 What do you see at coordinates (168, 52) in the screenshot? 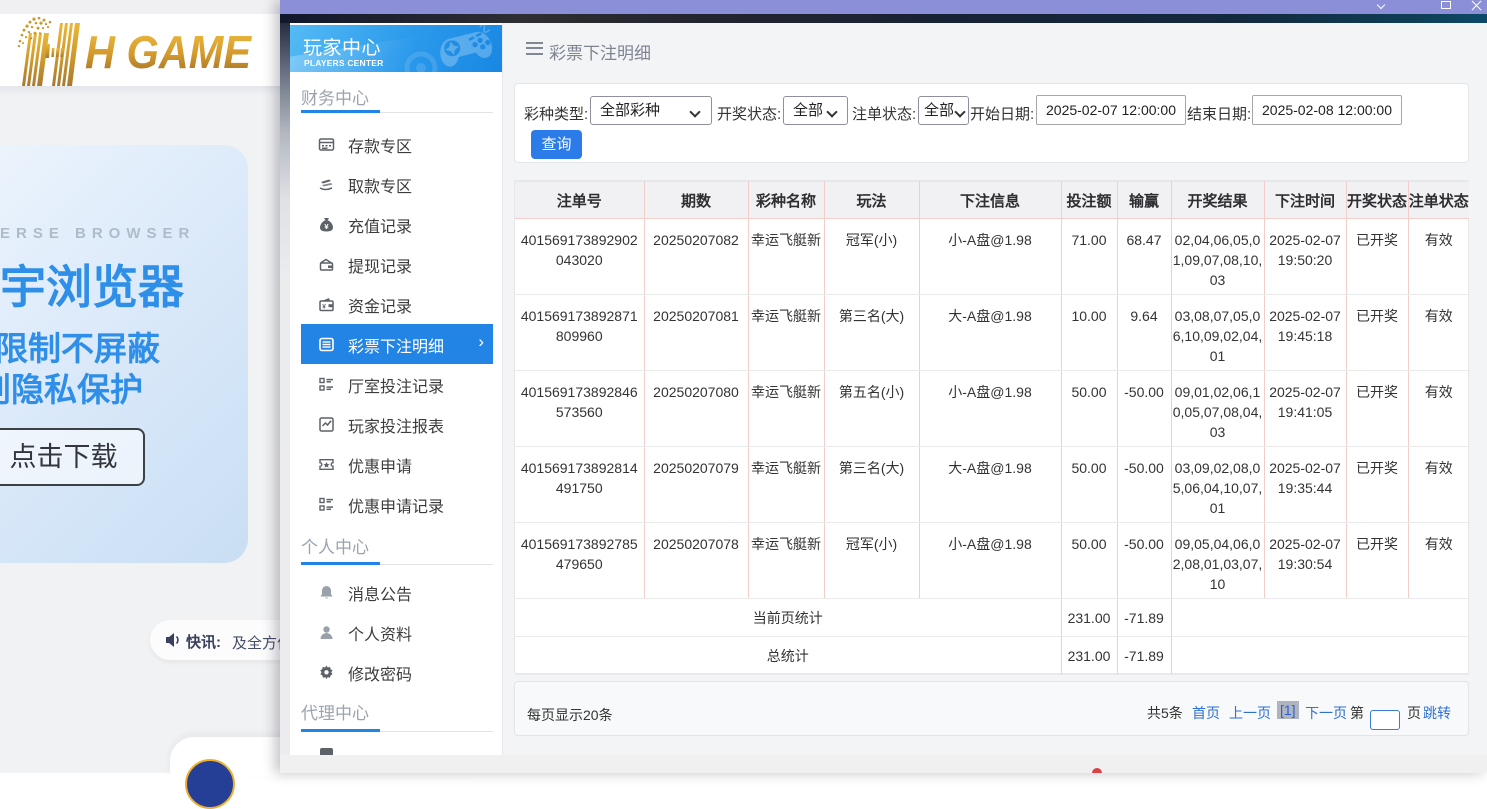
I see `svg-text: H GAME` at bounding box center [168, 52].